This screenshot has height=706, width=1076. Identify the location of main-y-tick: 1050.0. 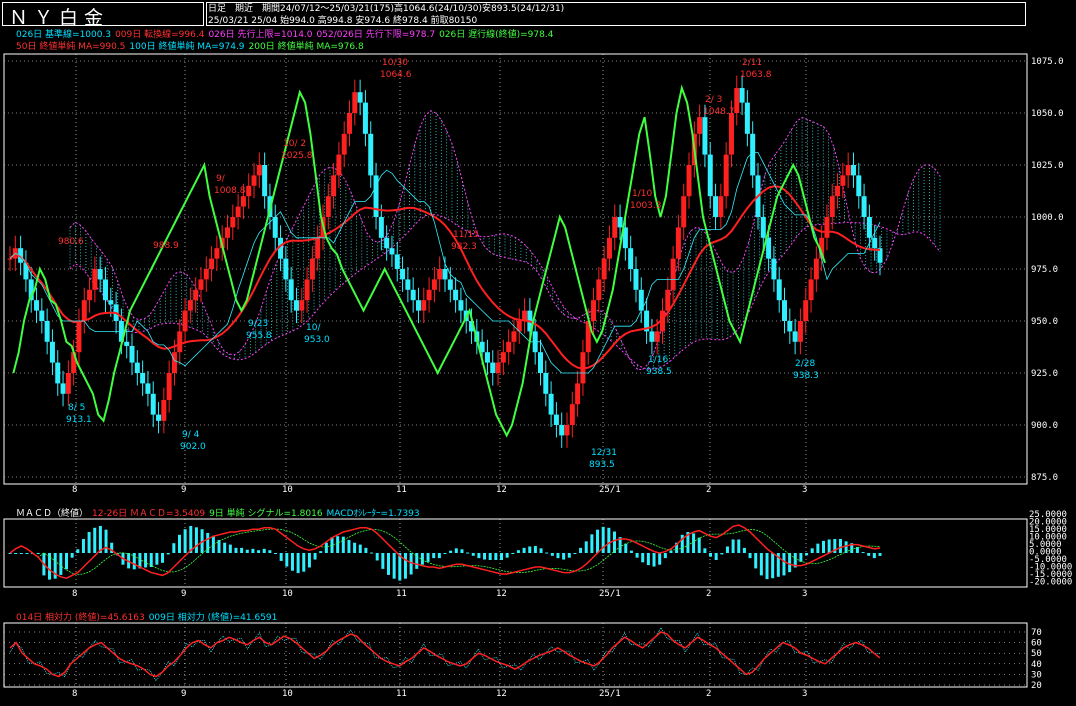
(1047, 114).